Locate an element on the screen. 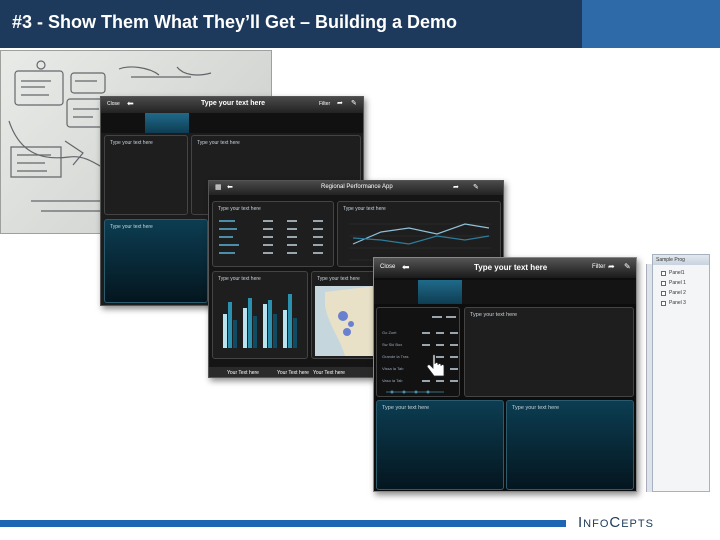 Image resolution: width=720 pixels, height=540 pixels. app3-back-arrow-icon: ⬅ is located at coordinates (406, 267).